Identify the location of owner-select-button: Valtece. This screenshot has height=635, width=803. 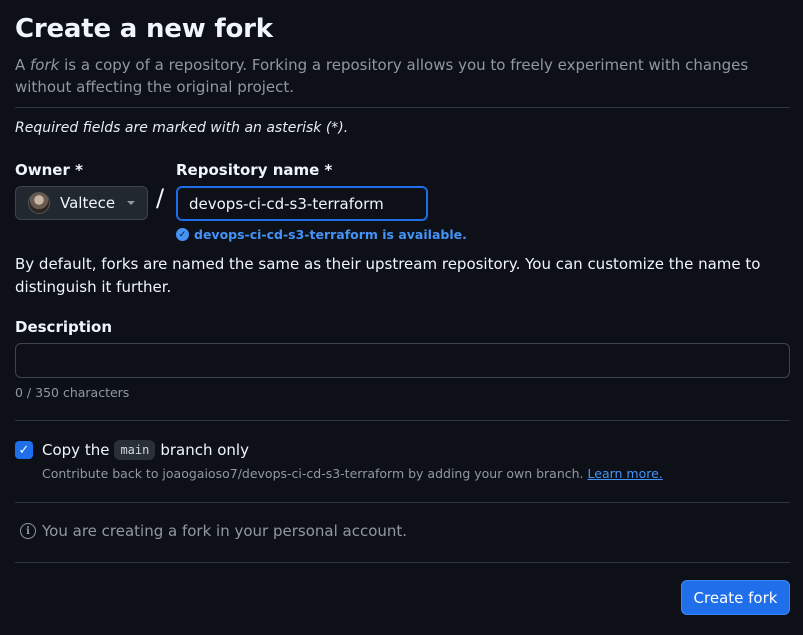
(81, 203).